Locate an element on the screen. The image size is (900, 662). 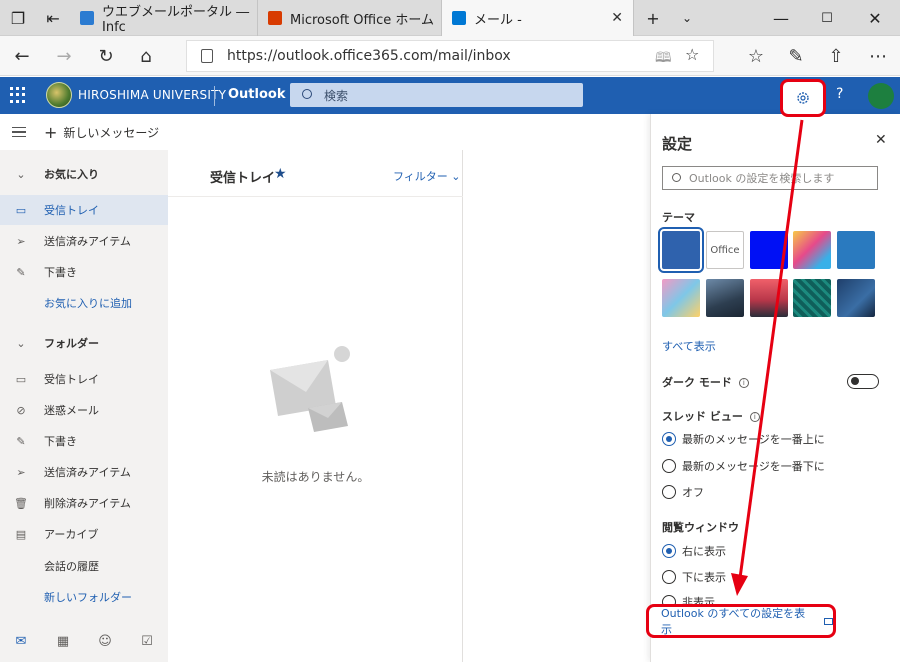
theme-swatch-circuit is located at coordinates (812, 298).